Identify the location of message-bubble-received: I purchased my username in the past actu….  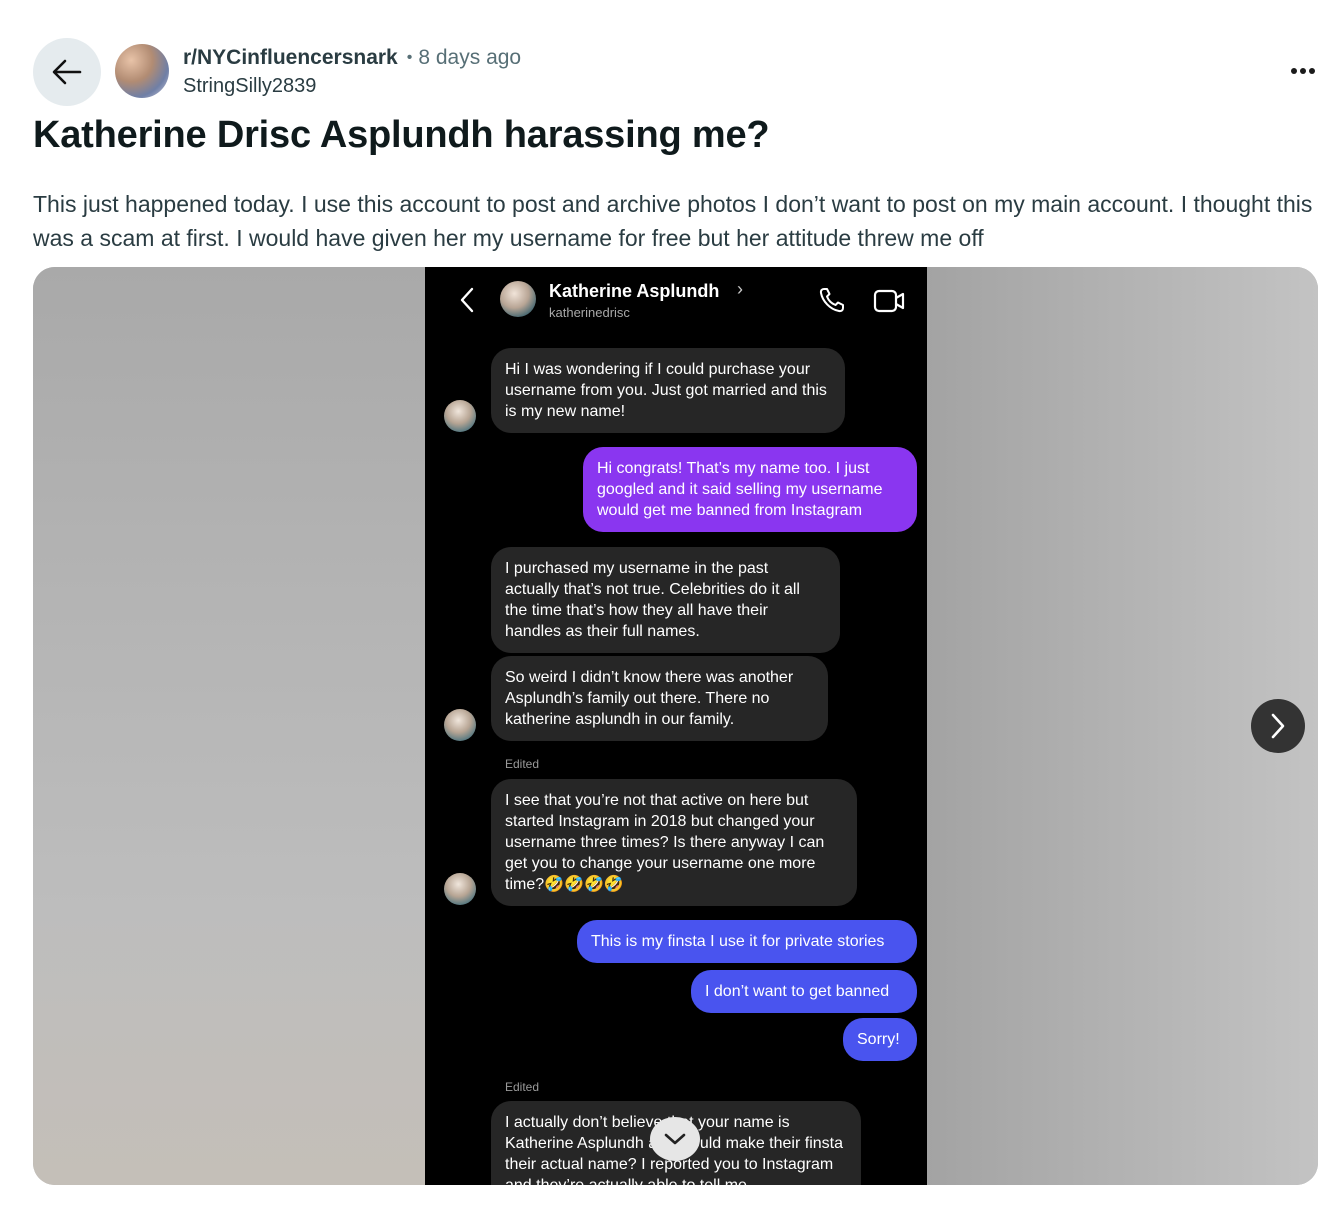
(665, 600).